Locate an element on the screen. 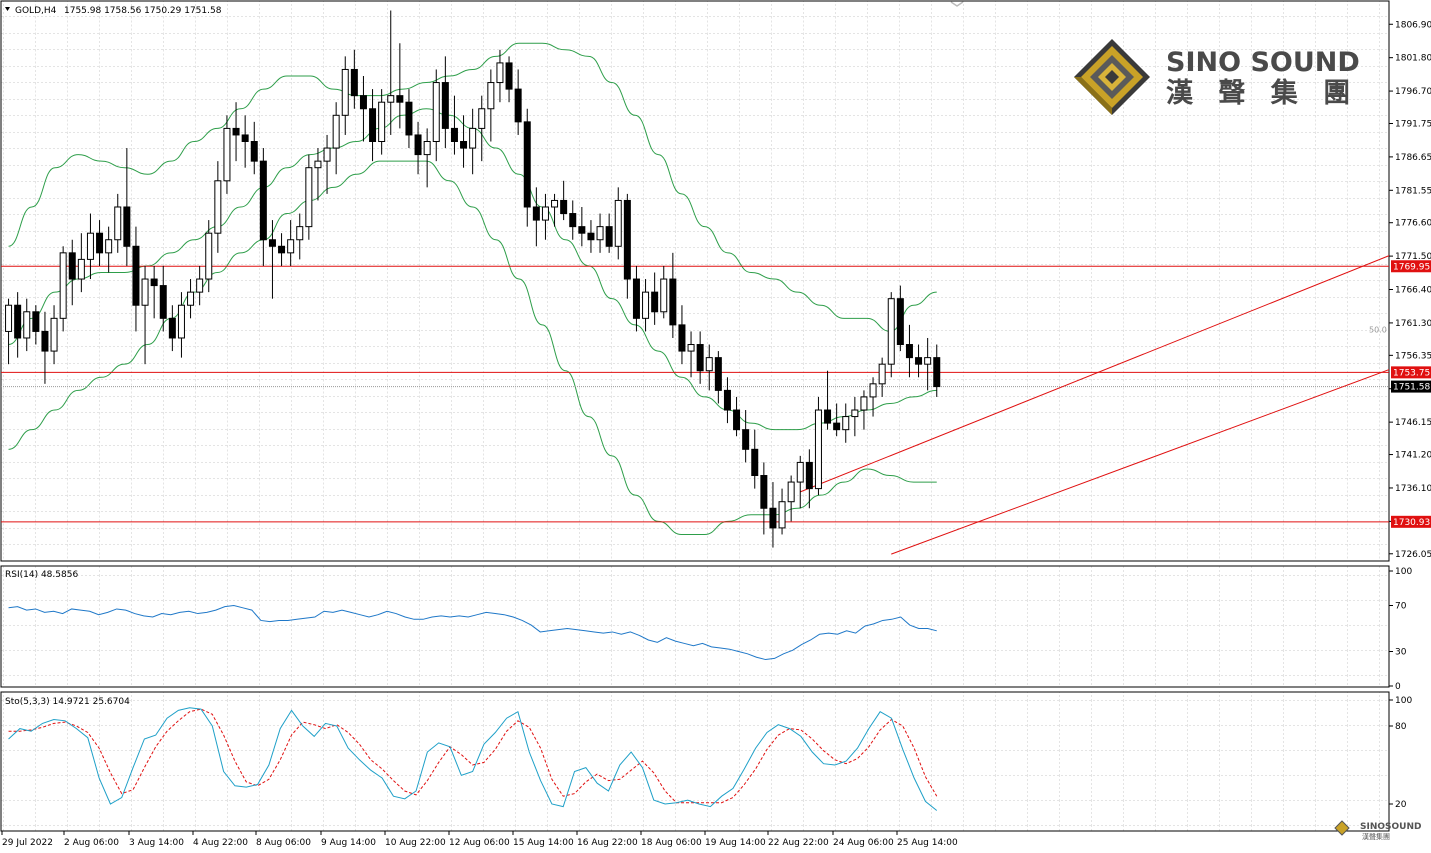 Image resolution: width=1431 pixels, height=853 pixels. time-tick-label: 10 Aug 22:00 is located at coordinates (415, 843).